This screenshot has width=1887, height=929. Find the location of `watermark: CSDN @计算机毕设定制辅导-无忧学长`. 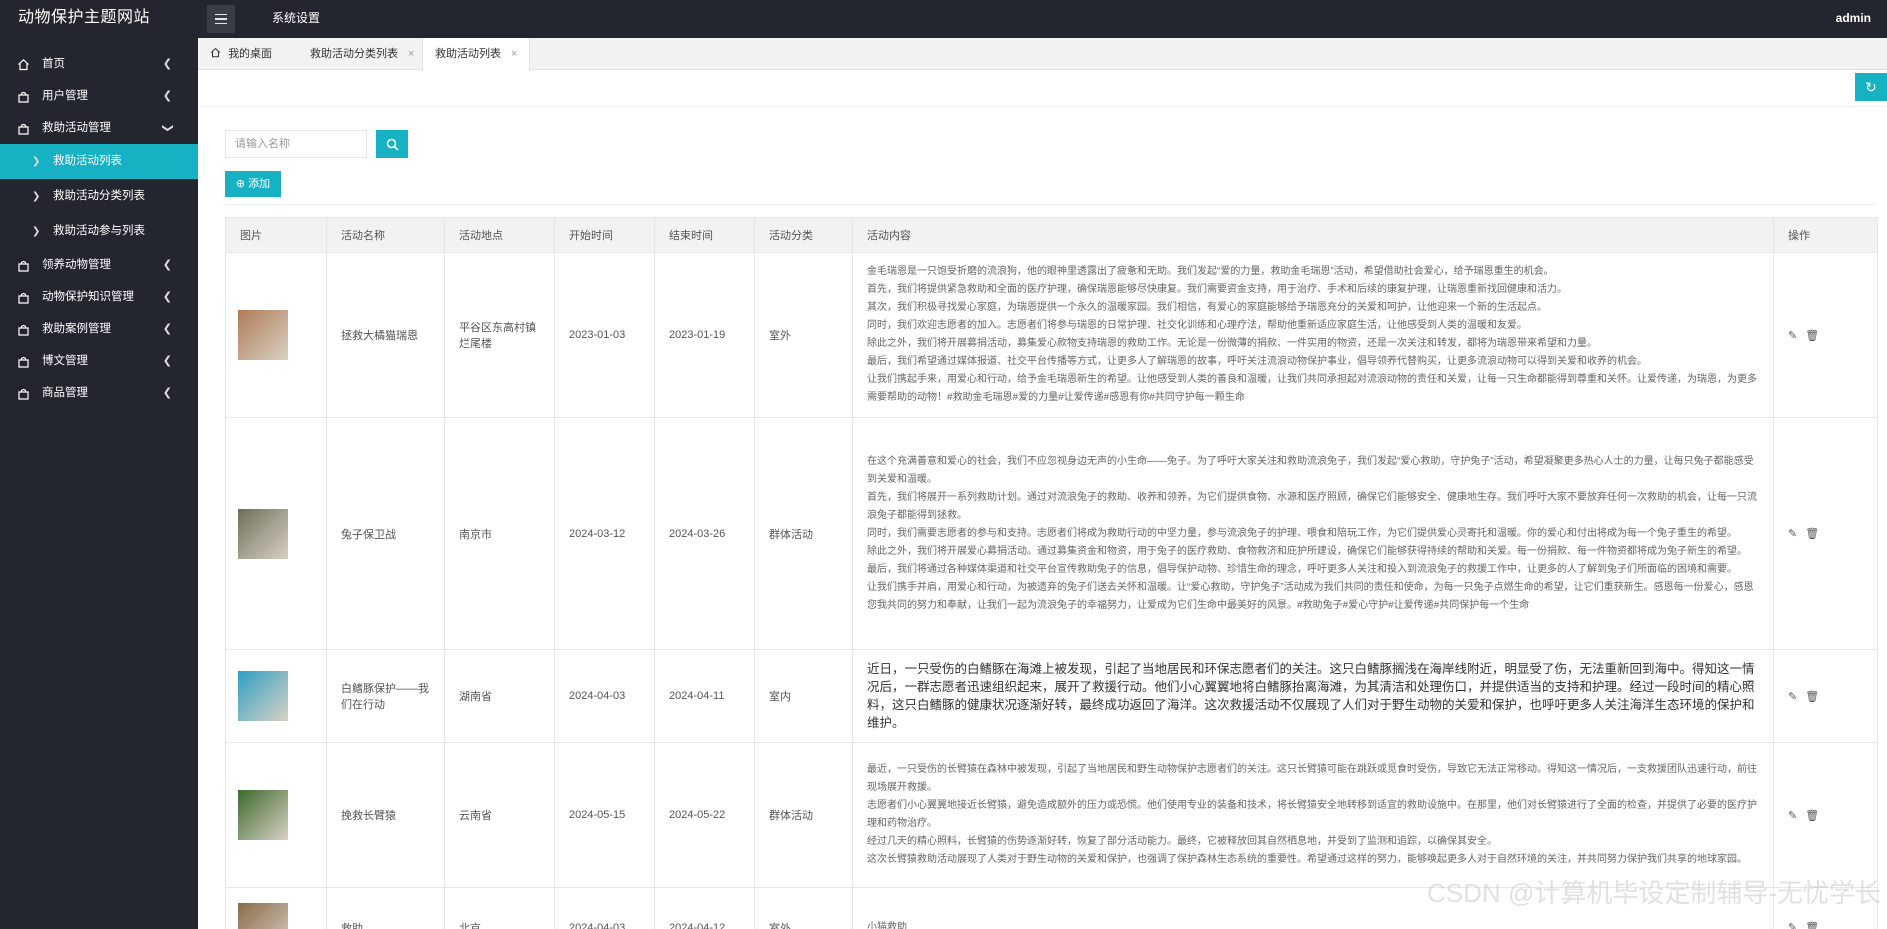

watermark: CSDN @计算机毕设定制辅导-无忧学长 is located at coordinates (1654, 893).